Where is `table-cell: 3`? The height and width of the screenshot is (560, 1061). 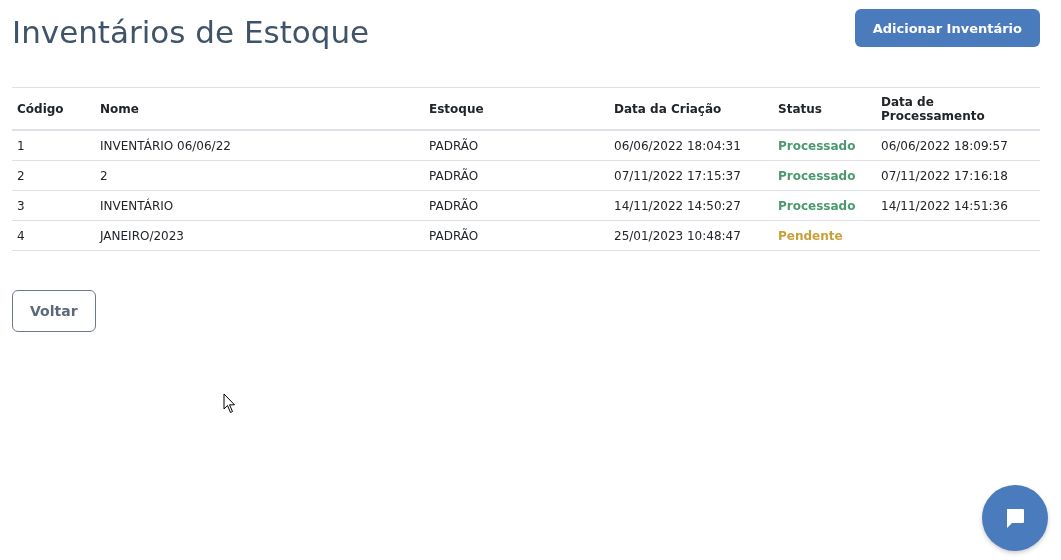
table-cell: 3 is located at coordinates (53, 205).